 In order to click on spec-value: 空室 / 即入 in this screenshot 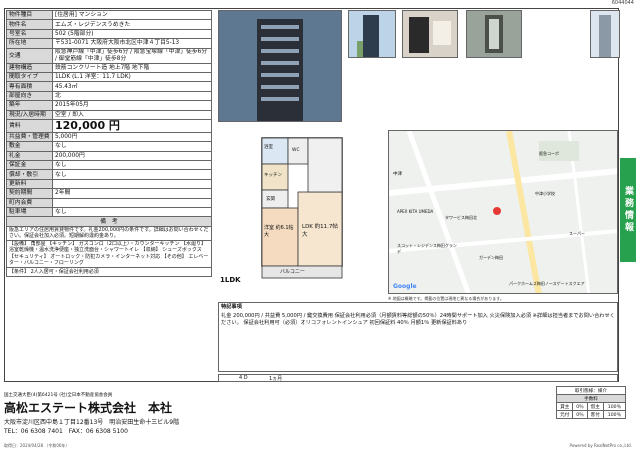, I will do `click(132, 114)`.